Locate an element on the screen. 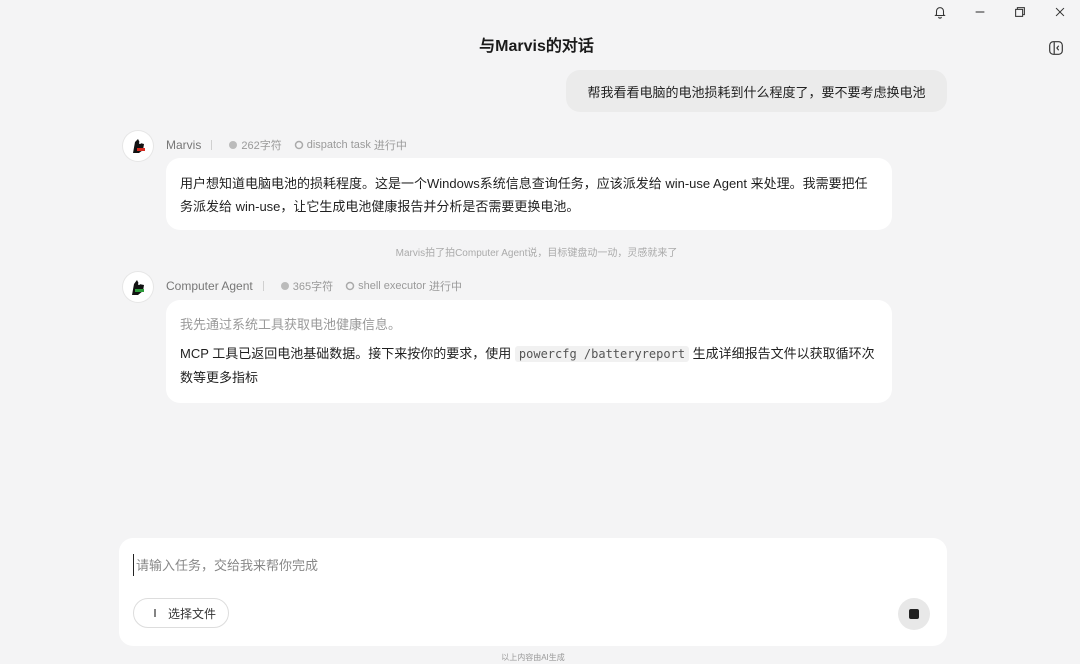 The image size is (1080, 664). char-count-value: 262字符 is located at coordinates (261, 146).